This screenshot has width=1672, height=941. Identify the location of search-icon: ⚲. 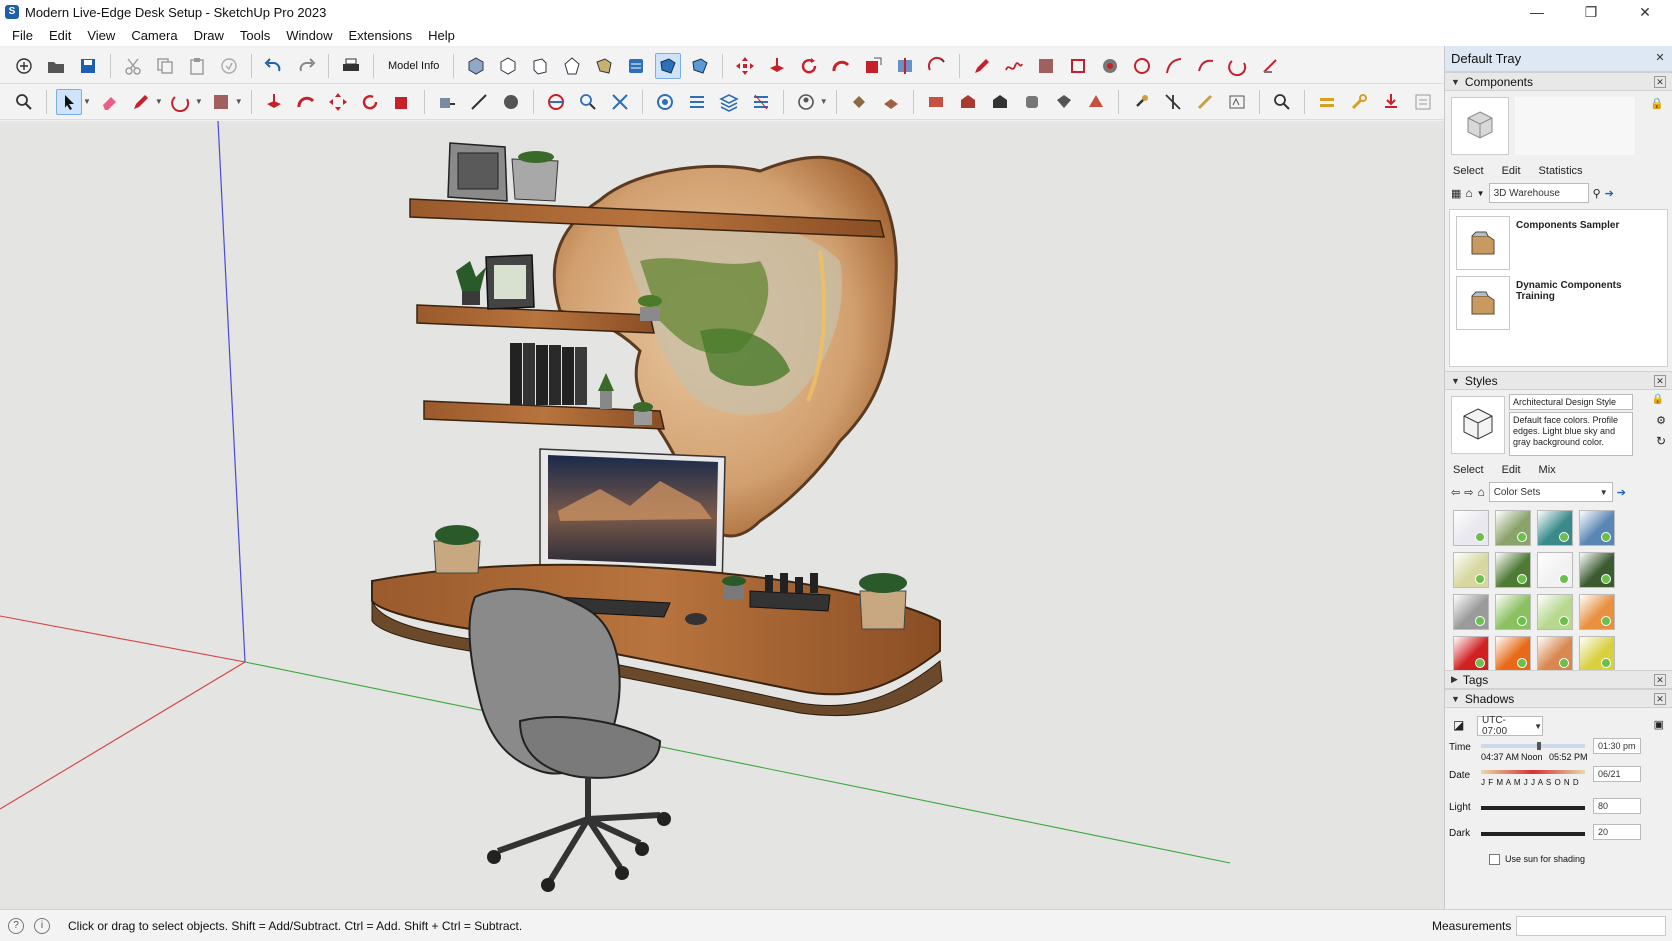
(1597, 193).